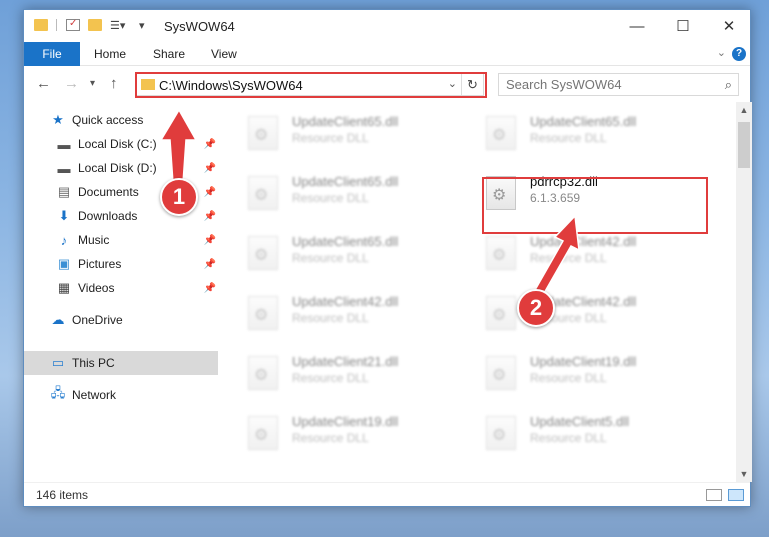 This screenshot has width=769, height=537. Describe the element at coordinates (744, 145) in the screenshot. I see `scroll-thumb` at that location.